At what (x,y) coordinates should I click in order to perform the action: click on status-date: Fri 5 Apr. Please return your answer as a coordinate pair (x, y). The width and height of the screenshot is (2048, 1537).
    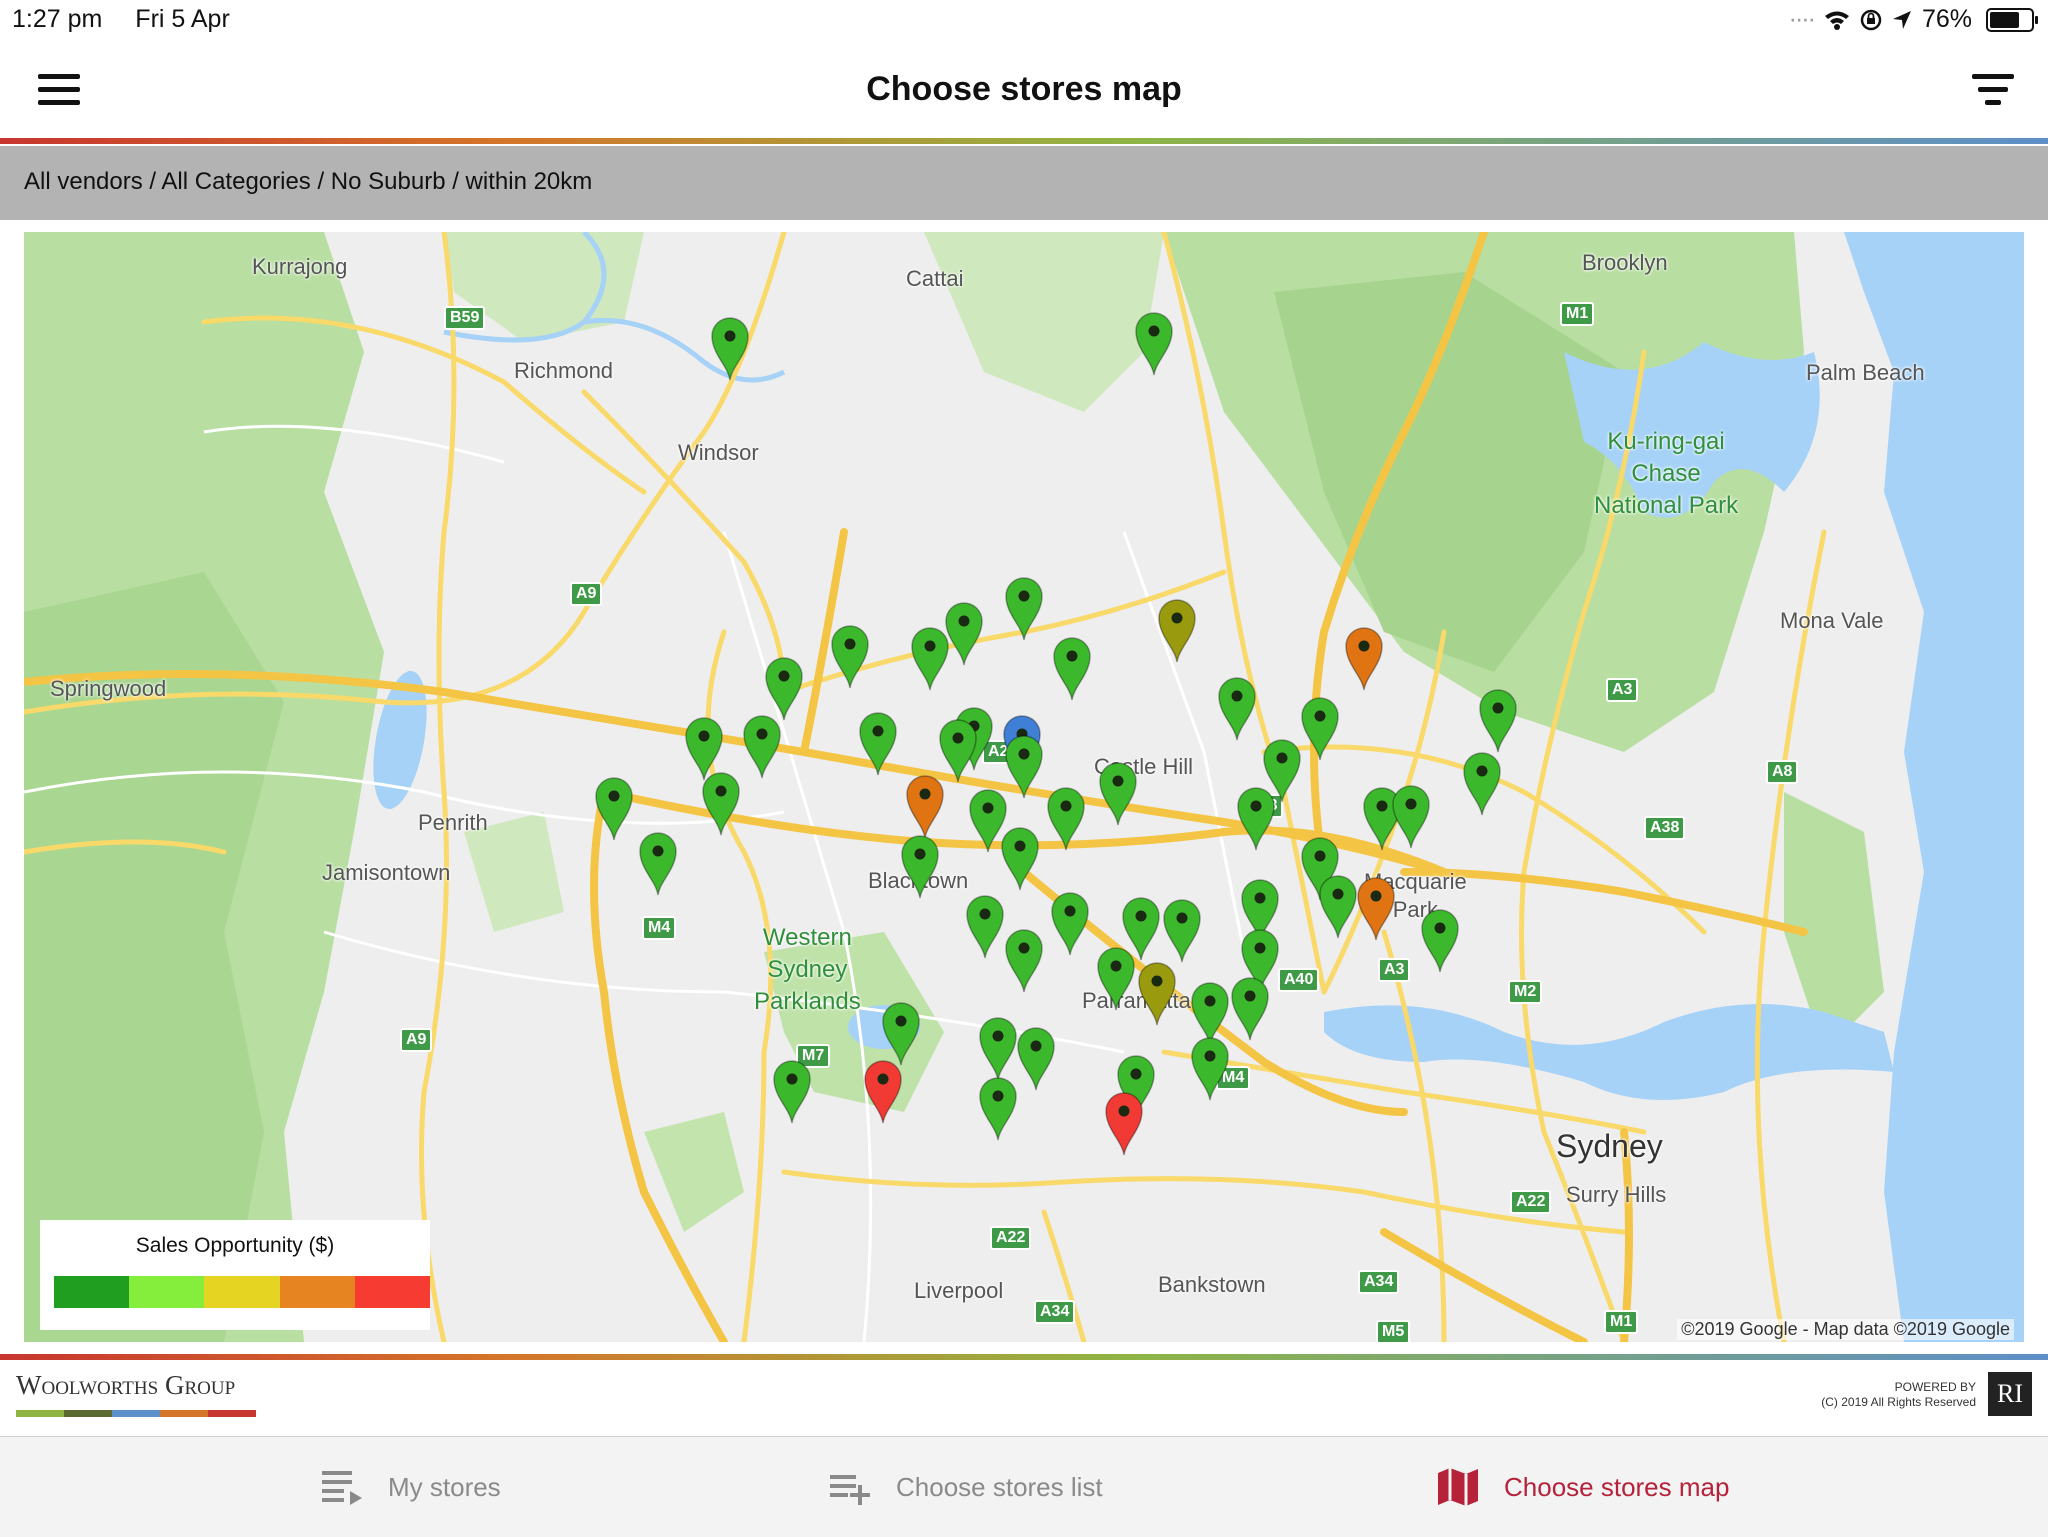
    Looking at the image, I should click on (182, 19).